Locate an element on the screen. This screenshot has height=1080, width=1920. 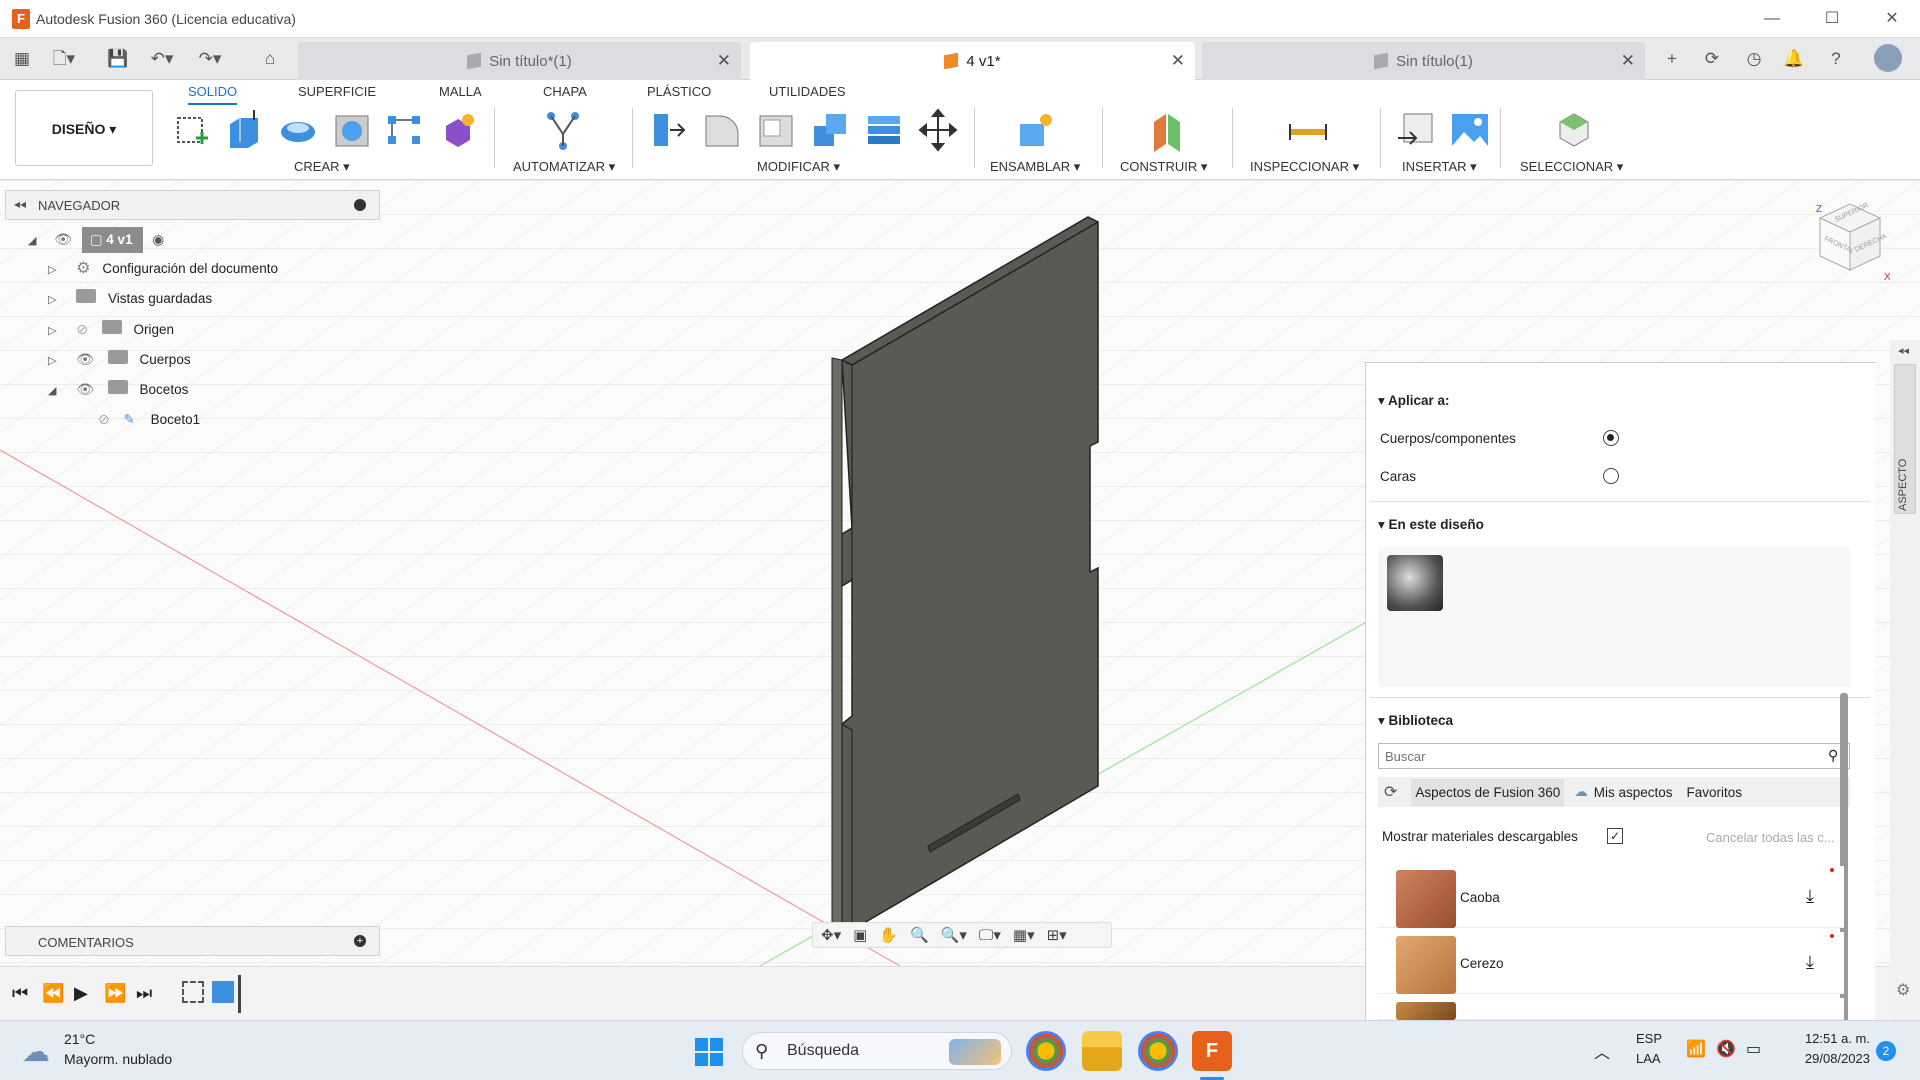
new-tab-icon: + is located at coordinates (1672, 59).